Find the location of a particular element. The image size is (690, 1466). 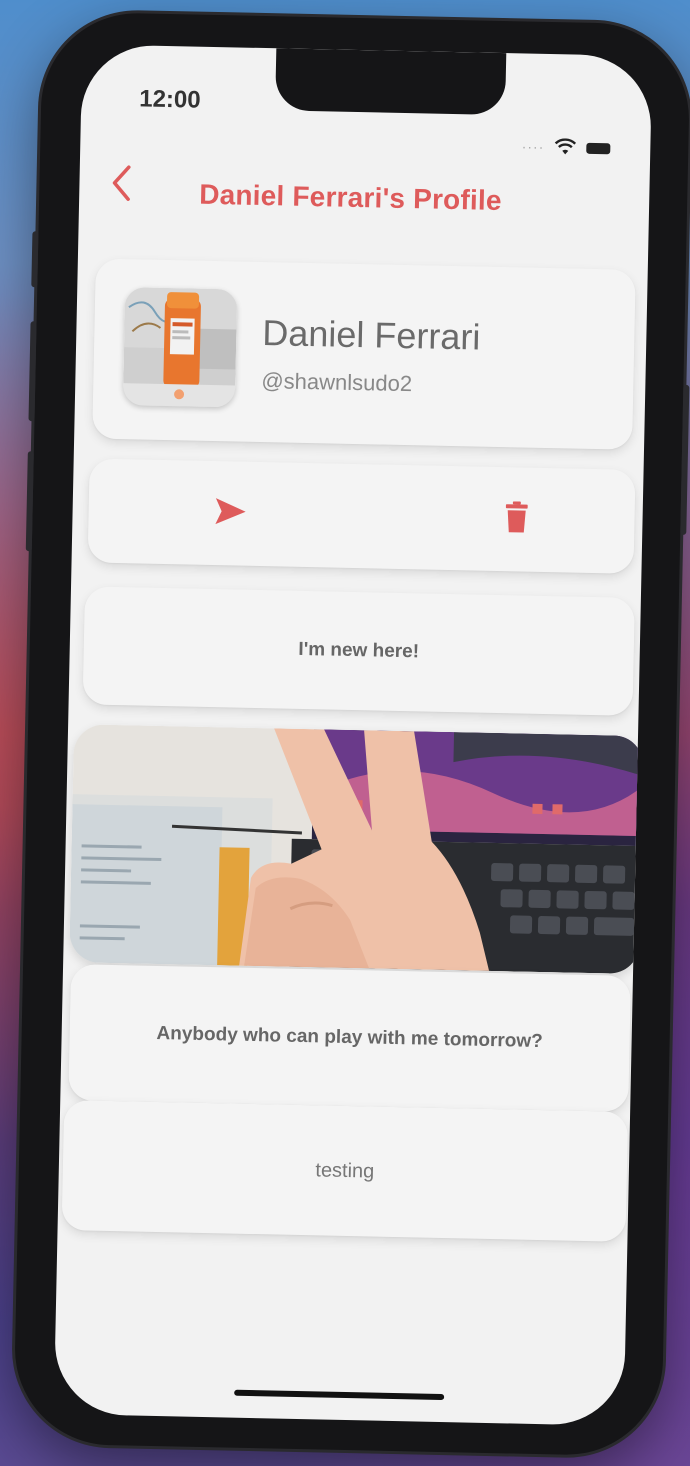

post-card: Anybody who can play with me tomorrow? is located at coordinates (349, 1038).